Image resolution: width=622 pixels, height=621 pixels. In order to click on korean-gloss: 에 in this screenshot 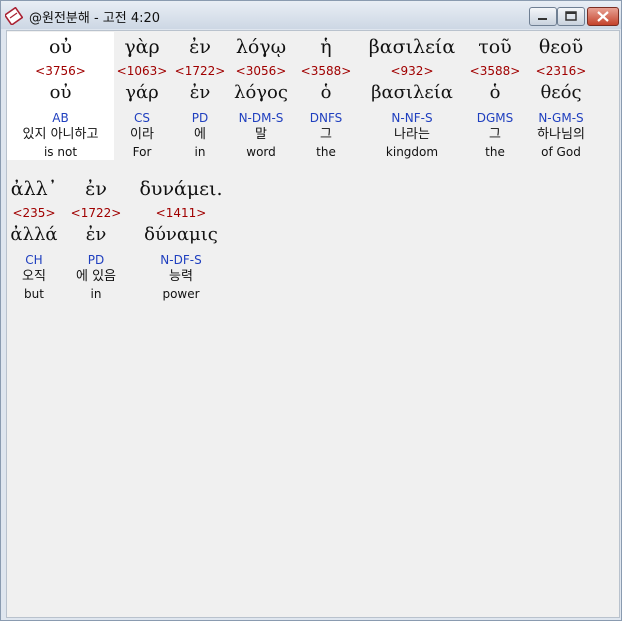, I will do `click(200, 134)`.